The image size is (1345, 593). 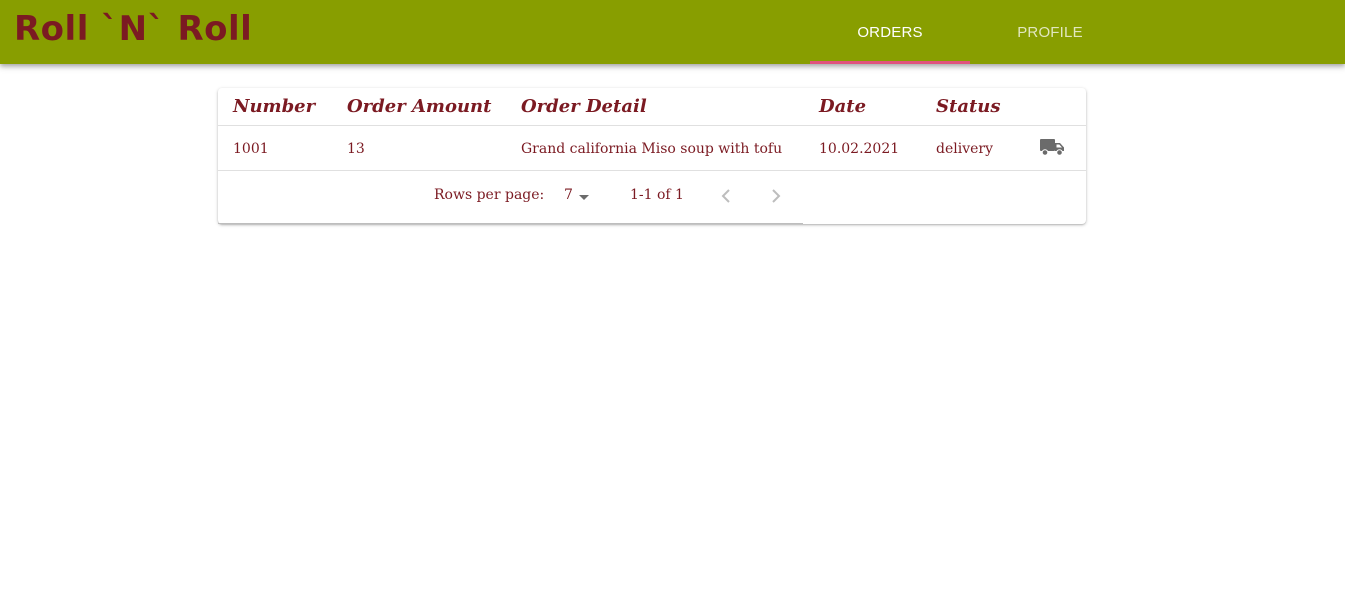 I want to click on cell-order-status: delivery, so click(x=964, y=149).